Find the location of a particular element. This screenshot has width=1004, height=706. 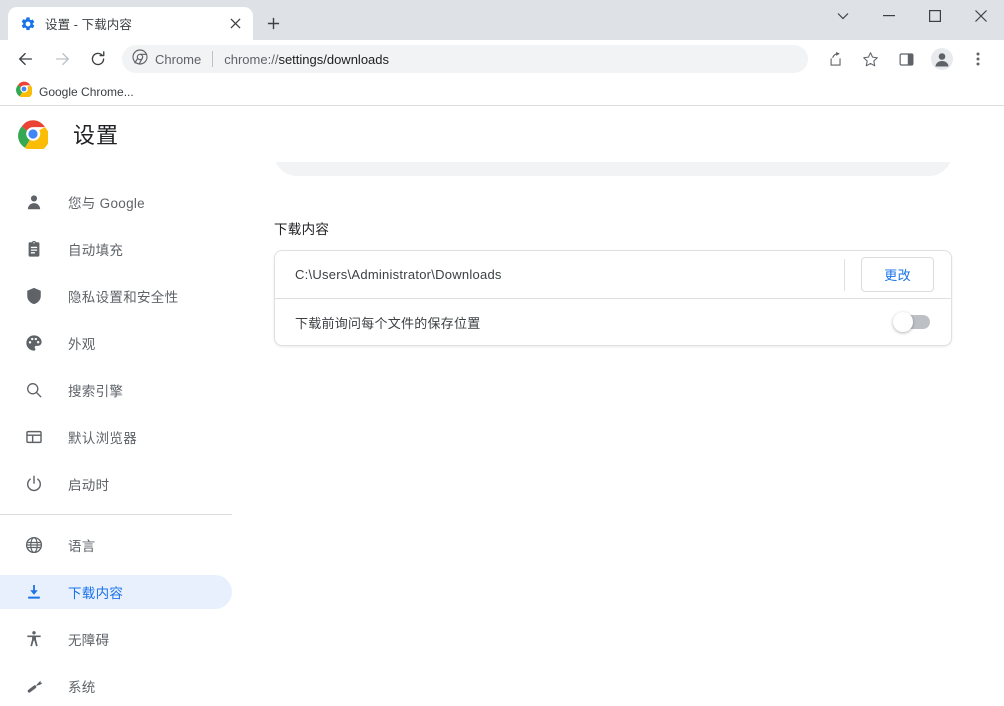

maximize-icon is located at coordinates (935, 16).